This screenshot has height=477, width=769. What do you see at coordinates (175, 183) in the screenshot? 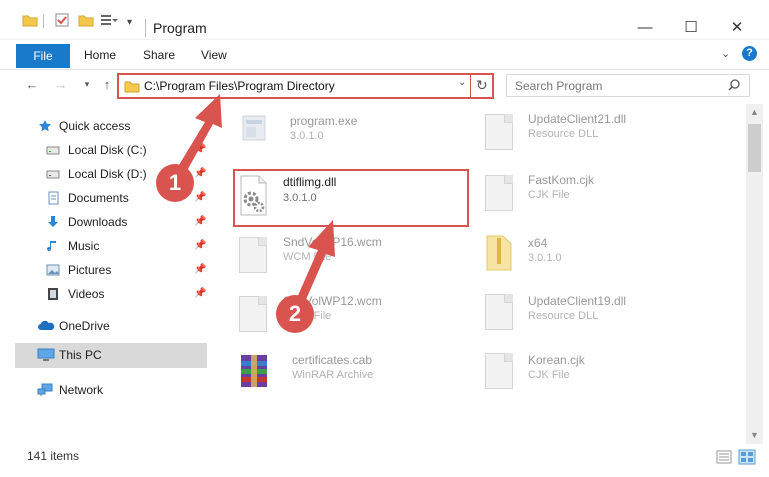
I see `step-1-badge: 1` at bounding box center [175, 183].